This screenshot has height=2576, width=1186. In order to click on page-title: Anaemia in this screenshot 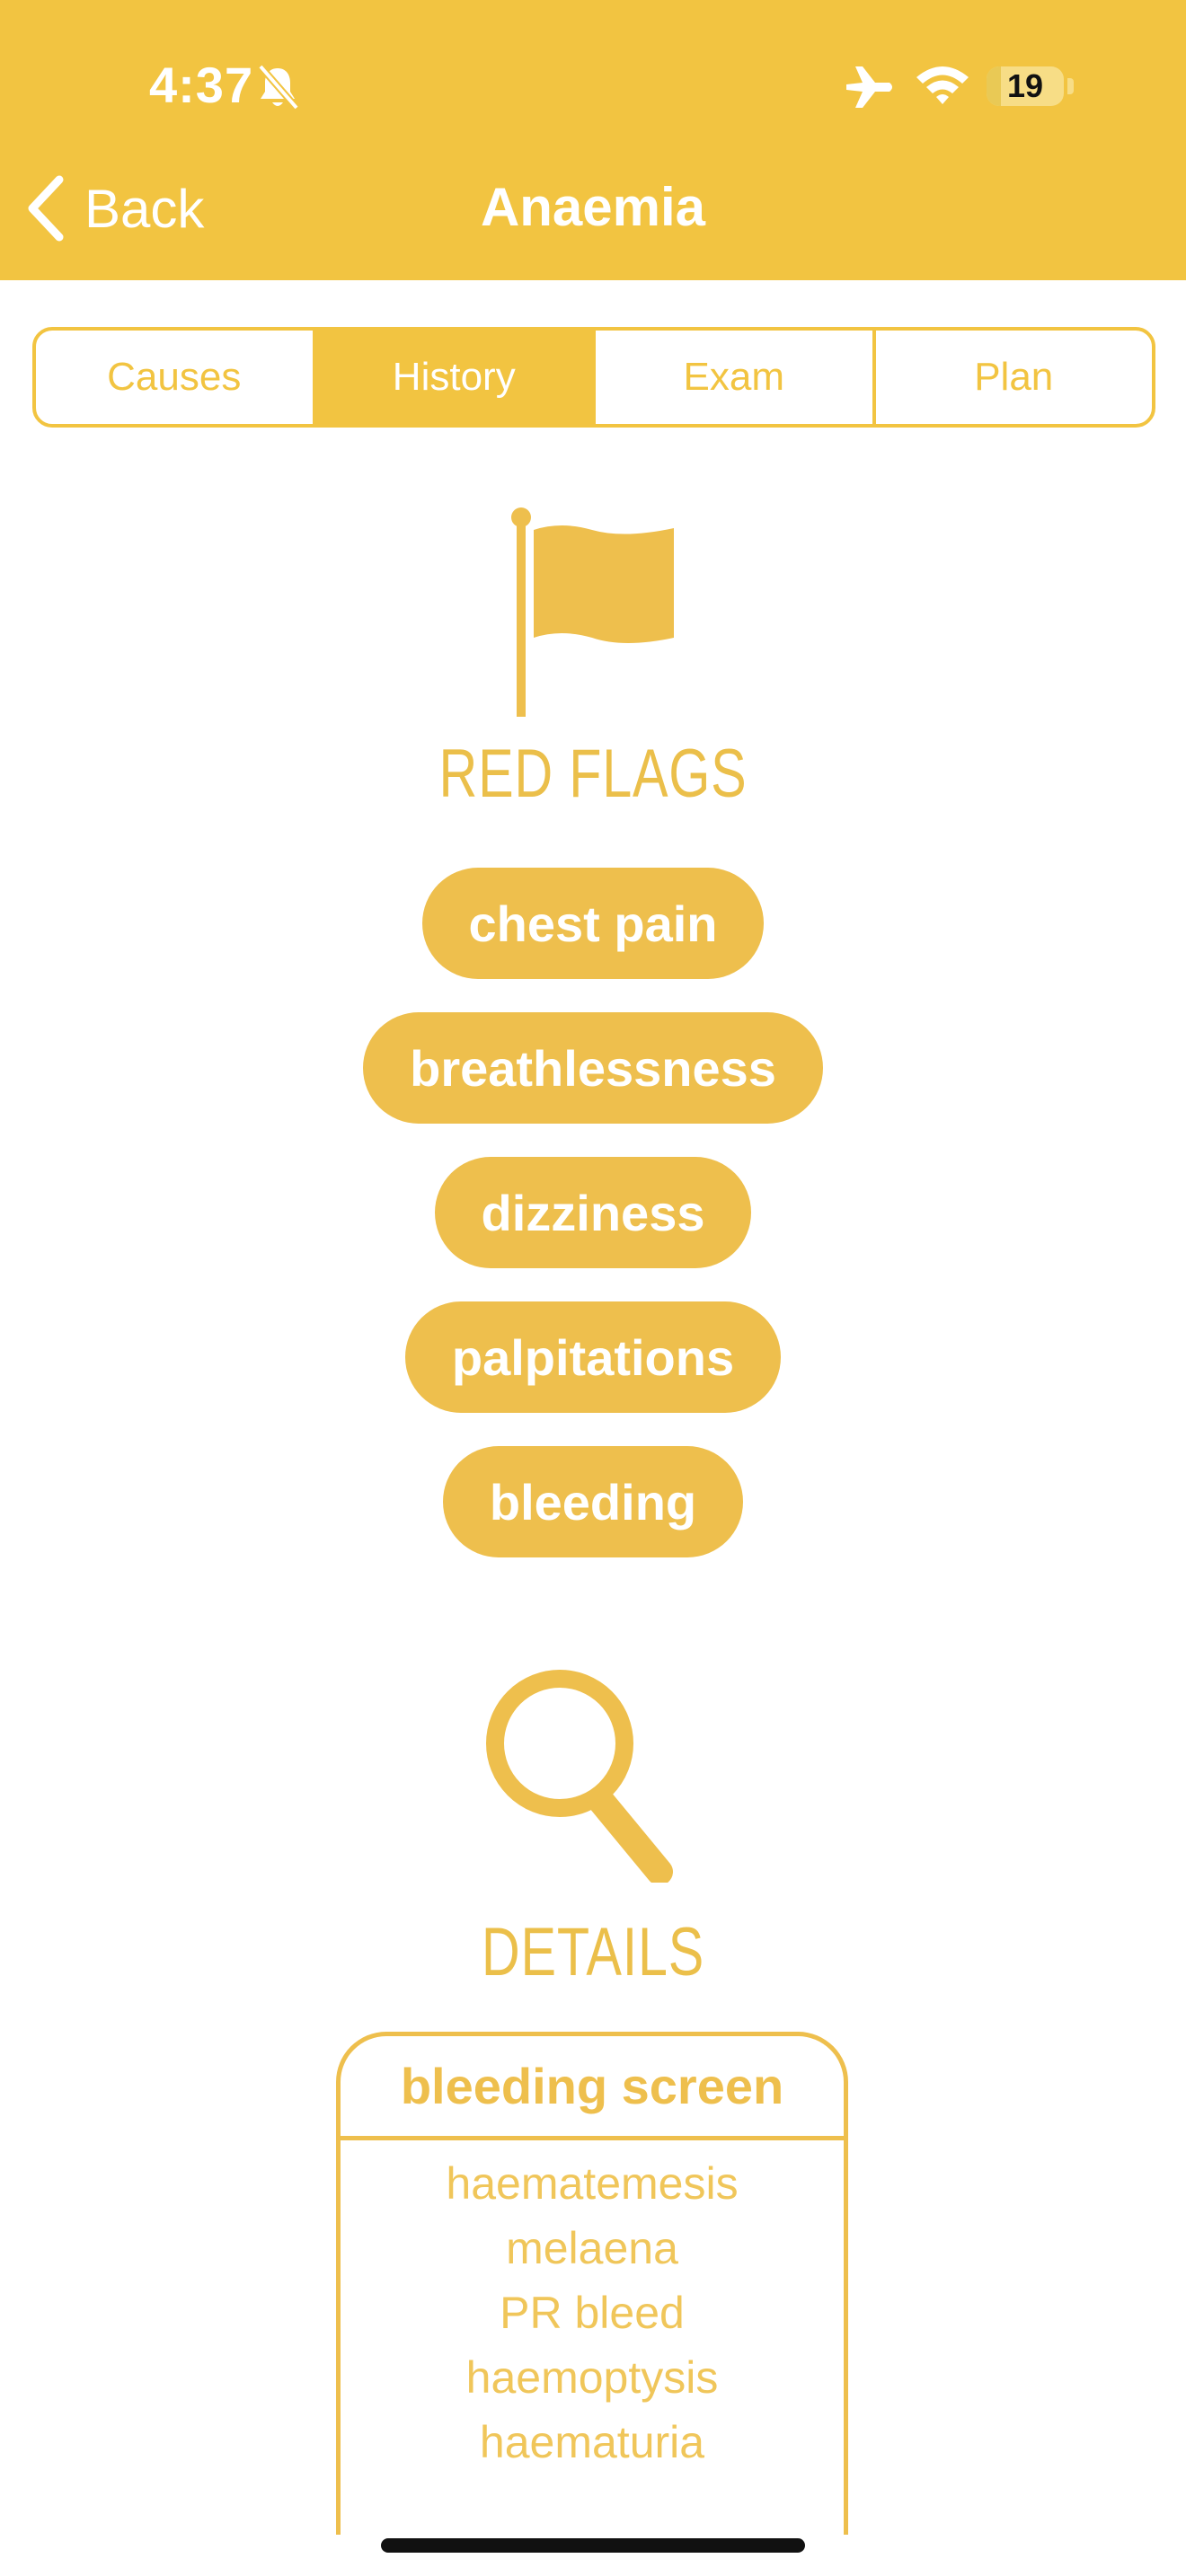, I will do `click(593, 207)`.